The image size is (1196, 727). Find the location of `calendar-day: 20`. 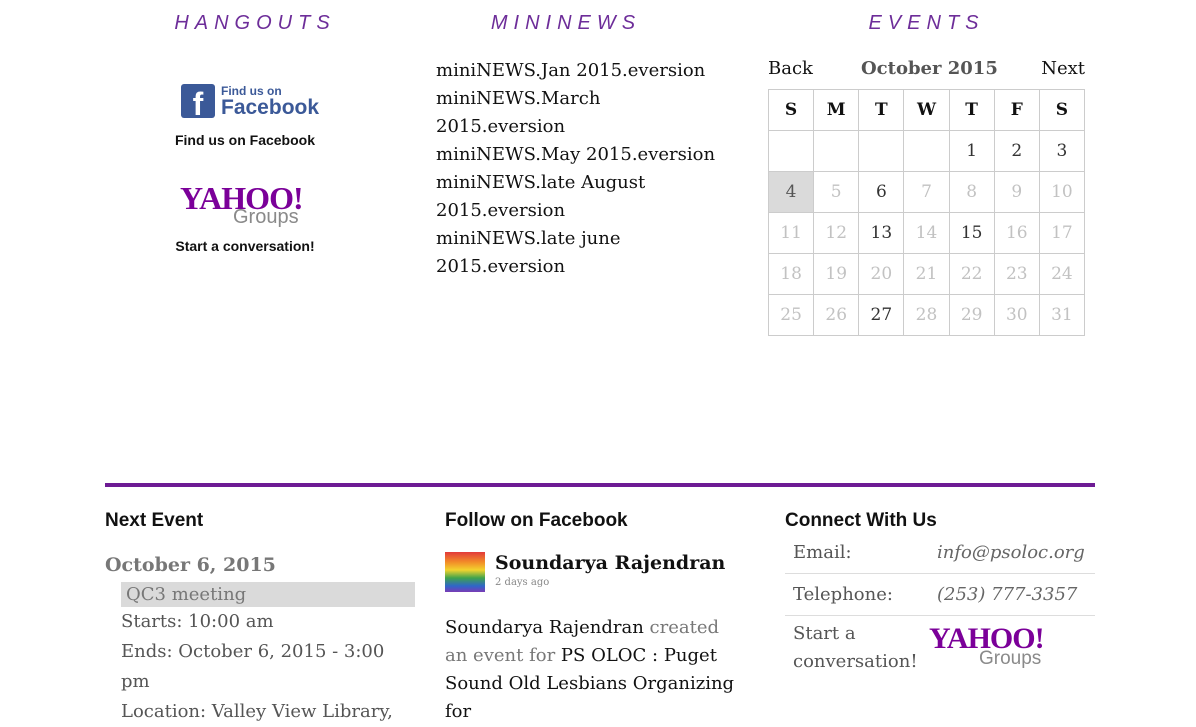

calendar-day: 20 is located at coordinates (881, 274).